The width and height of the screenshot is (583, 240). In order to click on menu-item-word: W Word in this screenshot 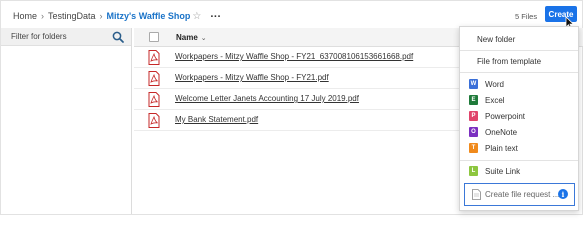, I will do `click(519, 84)`.